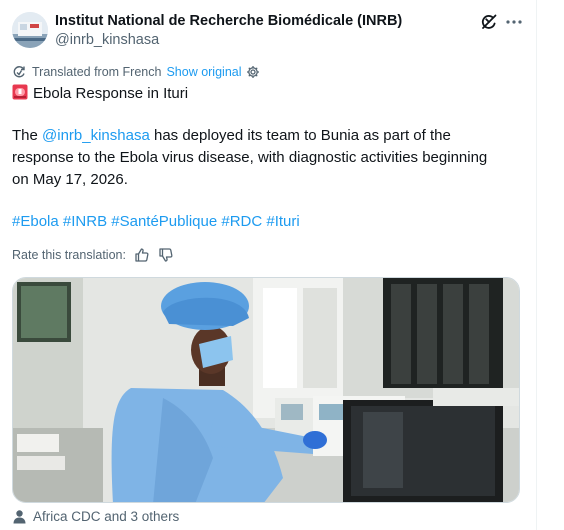 Image resolution: width=564 pixels, height=530 pixels. I want to click on mention-link: @inrb_kinshasa, so click(96, 135).